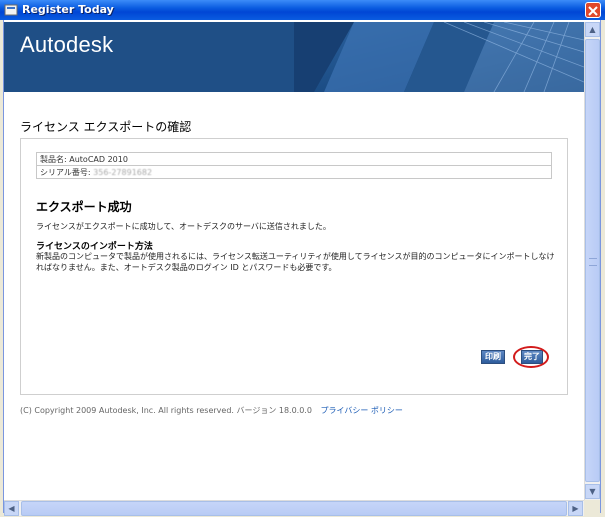  Describe the element at coordinates (123, 172) in the screenshot. I see `serial-value: 356-27891682` at that location.